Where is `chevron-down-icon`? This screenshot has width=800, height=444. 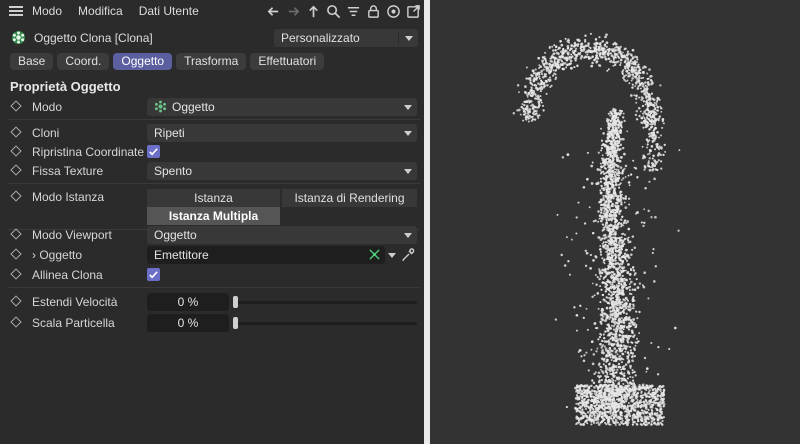 chevron-down-icon is located at coordinates (392, 255).